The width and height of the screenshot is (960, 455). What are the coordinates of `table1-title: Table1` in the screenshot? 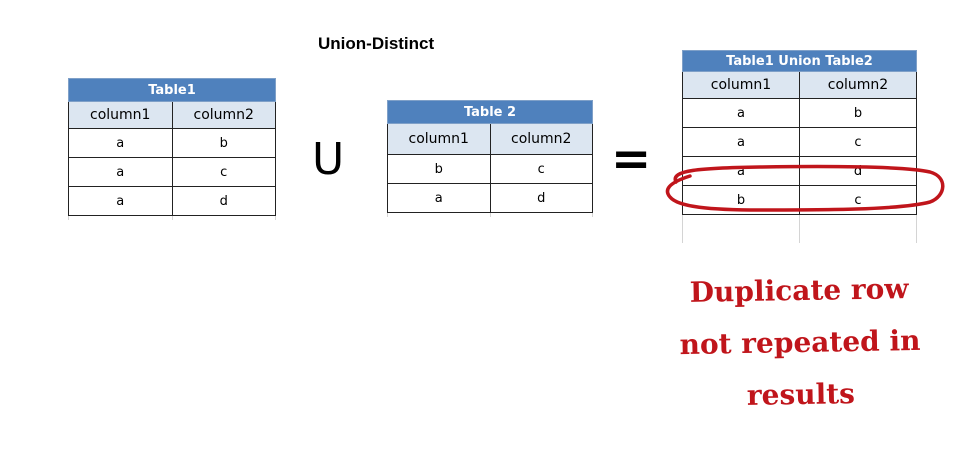 It's located at (172, 90).